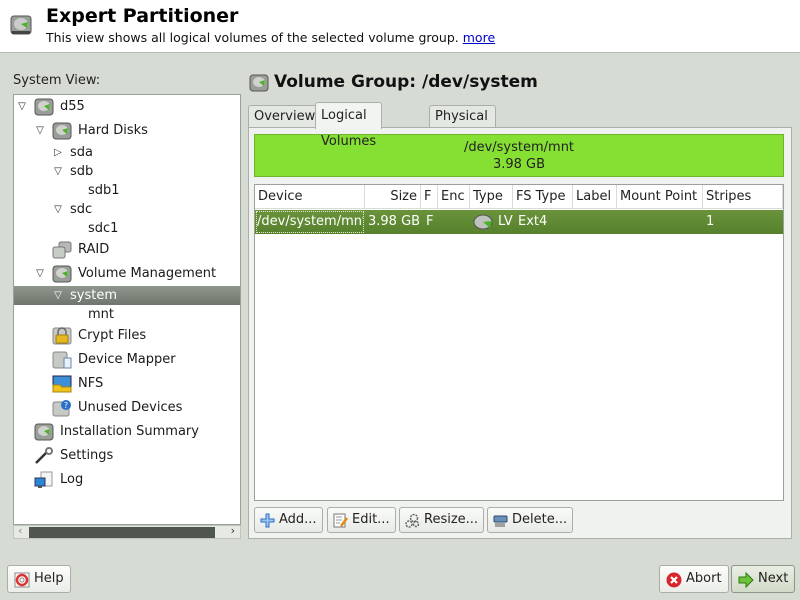 The width and height of the screenshot is (800, 600). I want to click on system-view-label: System View:, so click(57, 80).